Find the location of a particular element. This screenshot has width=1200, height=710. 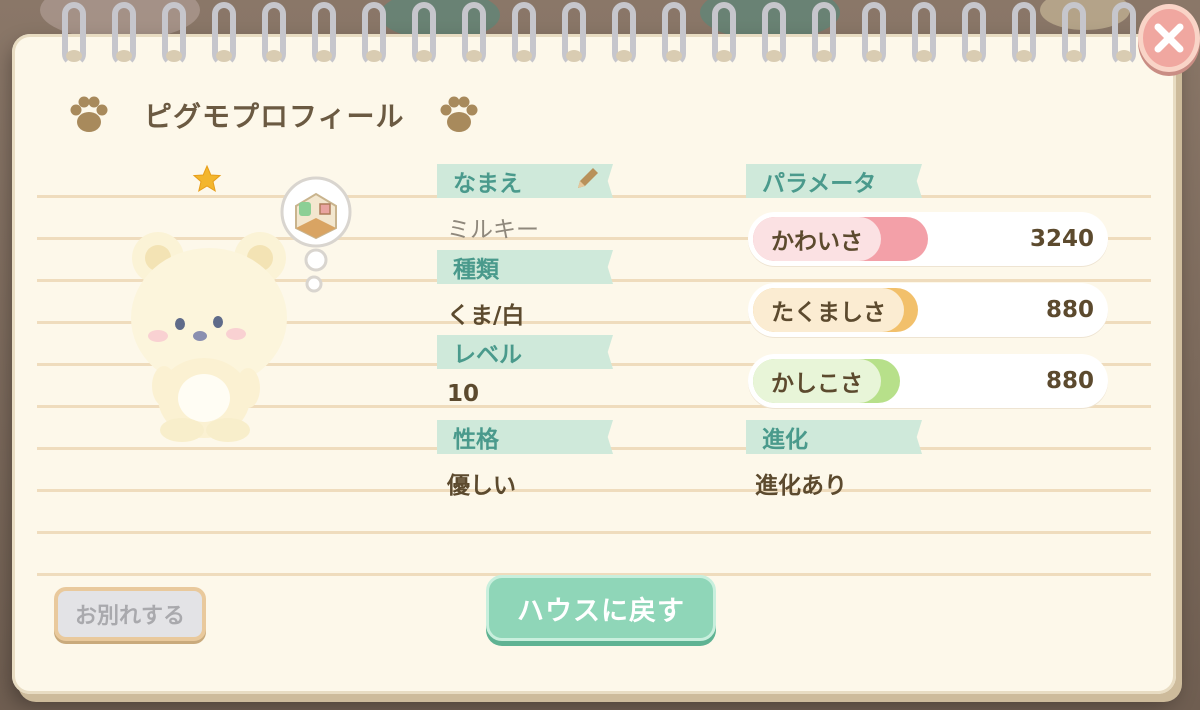

evolution-label: 進化 is located at coordinates (834, 437).